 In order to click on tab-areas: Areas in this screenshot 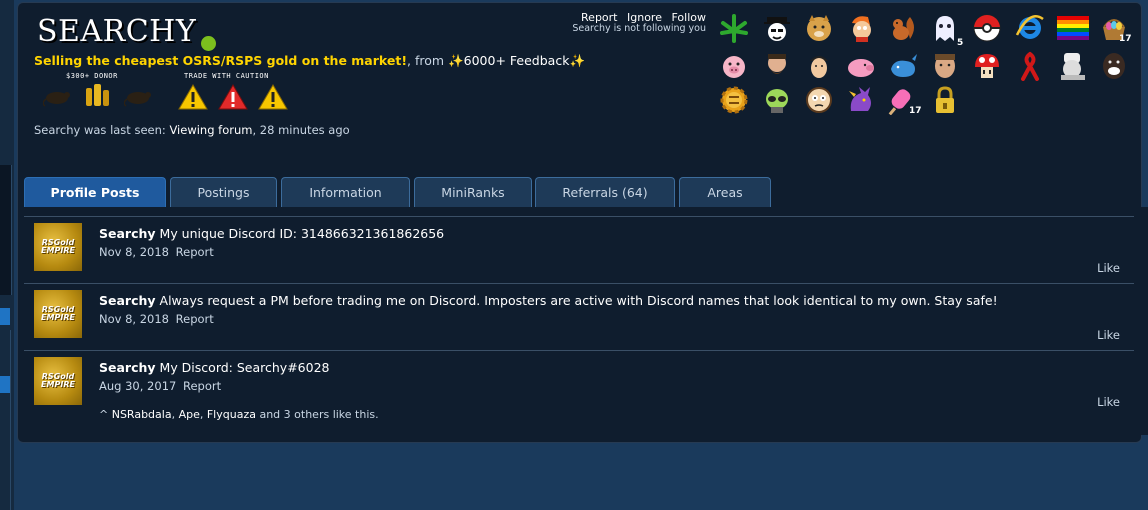, I will do `click(725, 192)`.